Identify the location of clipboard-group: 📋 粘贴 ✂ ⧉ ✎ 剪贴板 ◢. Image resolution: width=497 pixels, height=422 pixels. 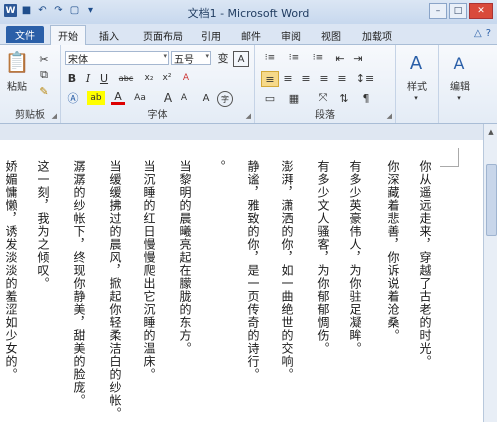
(30, 84).